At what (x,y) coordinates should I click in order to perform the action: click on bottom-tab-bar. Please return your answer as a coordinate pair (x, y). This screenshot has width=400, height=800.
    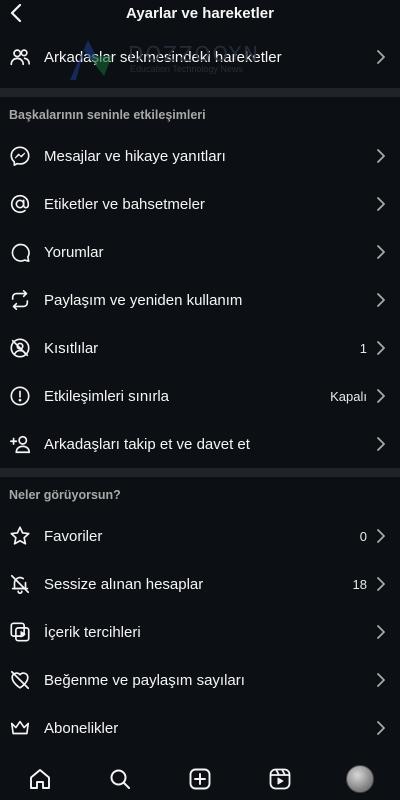
    Looking at the image, I should click on (200, 779).